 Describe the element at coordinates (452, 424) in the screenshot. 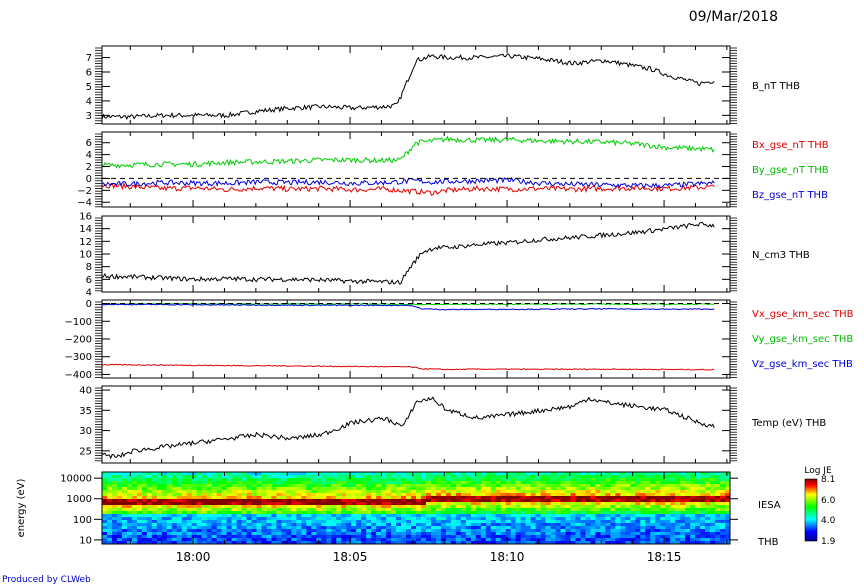

I see `panel-temperature: 25 30 35 40 Temp (eV) THB` at that location.